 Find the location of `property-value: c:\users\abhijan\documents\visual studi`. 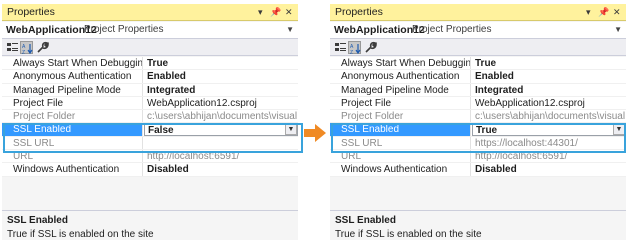

property-value: c:\users\abhijan\documents\visual studi is located at coordinates (550, 117).